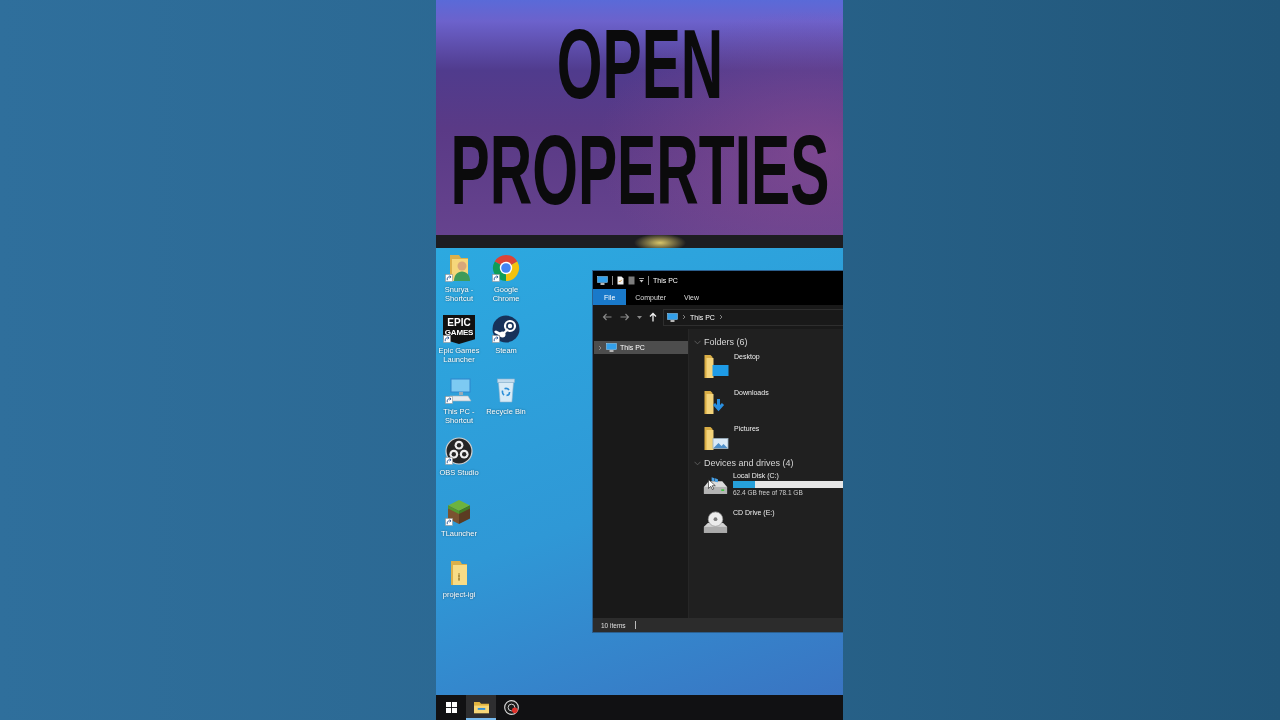  I want to click on tile-icon, so click(631, 280).